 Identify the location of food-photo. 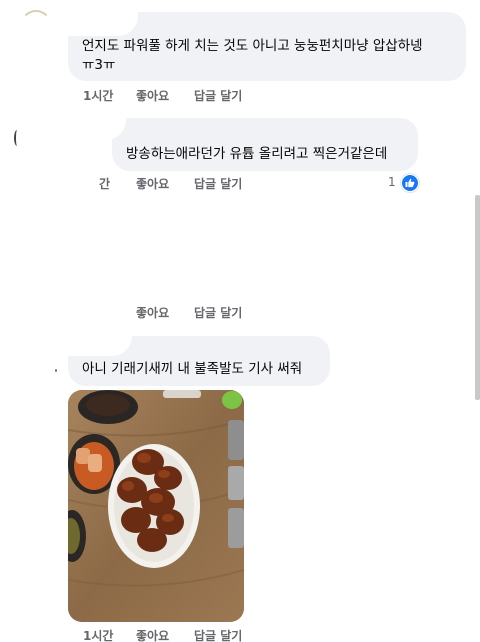
(156, 506).